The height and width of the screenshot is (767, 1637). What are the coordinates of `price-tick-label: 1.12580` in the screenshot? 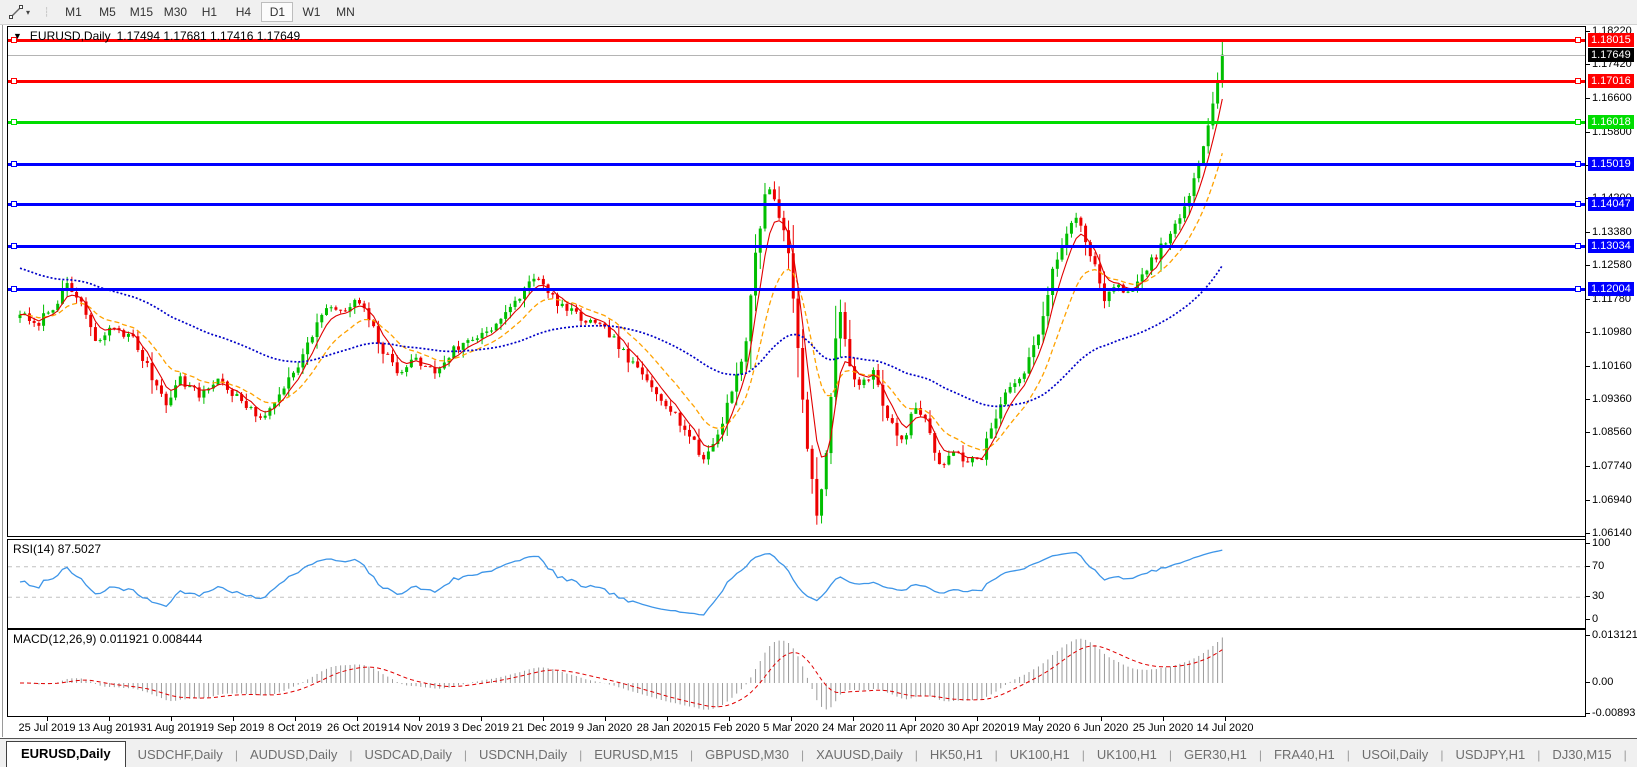 It's located at (1612, 265).